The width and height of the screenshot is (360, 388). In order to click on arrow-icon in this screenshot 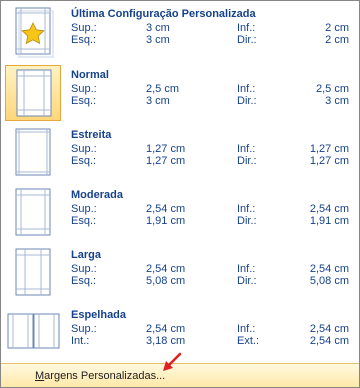, I will do `click(172, 361)`.